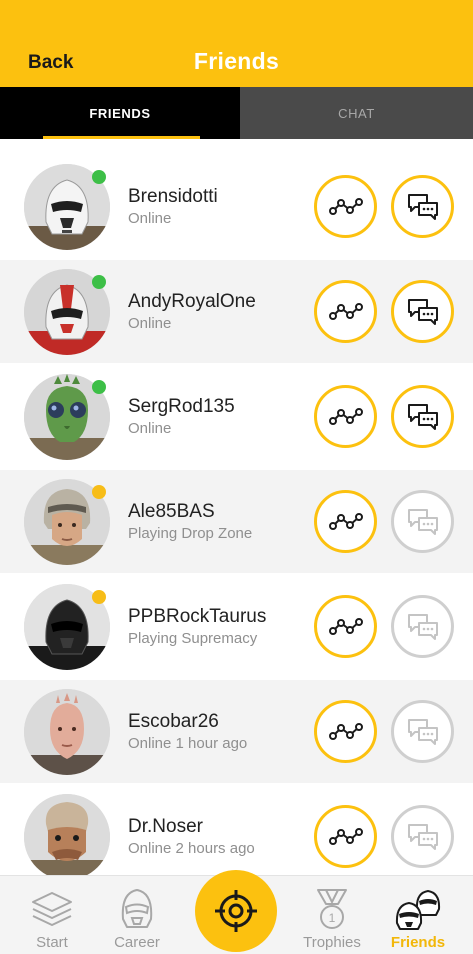 This screenshot has width=473, height=954. Describe the element at coordinates (191, 848) in the screenshot. I see `friend-status: Online 2 hours ago` at that location.